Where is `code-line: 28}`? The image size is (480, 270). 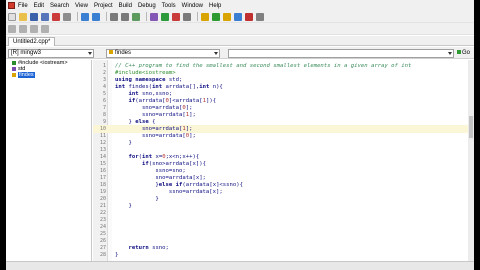
code-line: 28} is located at coordinates (280, 255).